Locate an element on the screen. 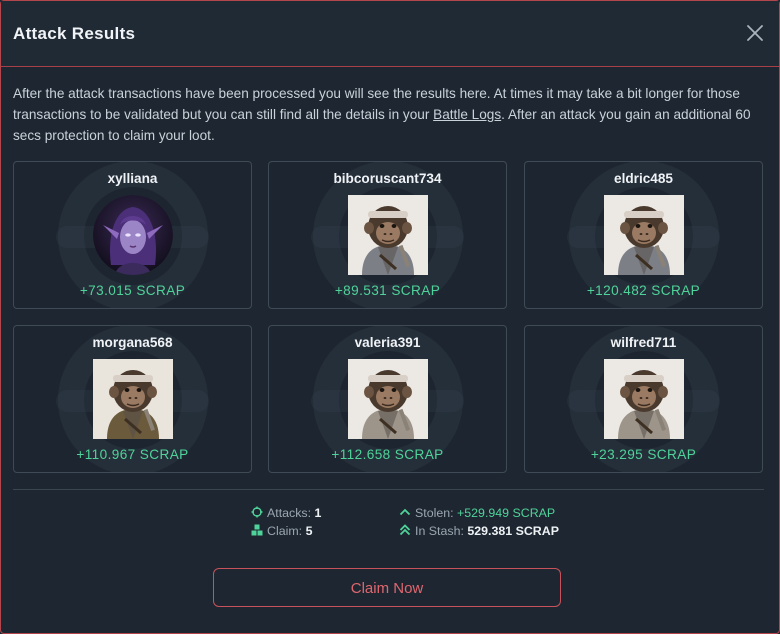 The height and width of the screenshot is (634, 780). result-card: morgana568 +110.967 SCRAP is located at coordinates (132, 399).